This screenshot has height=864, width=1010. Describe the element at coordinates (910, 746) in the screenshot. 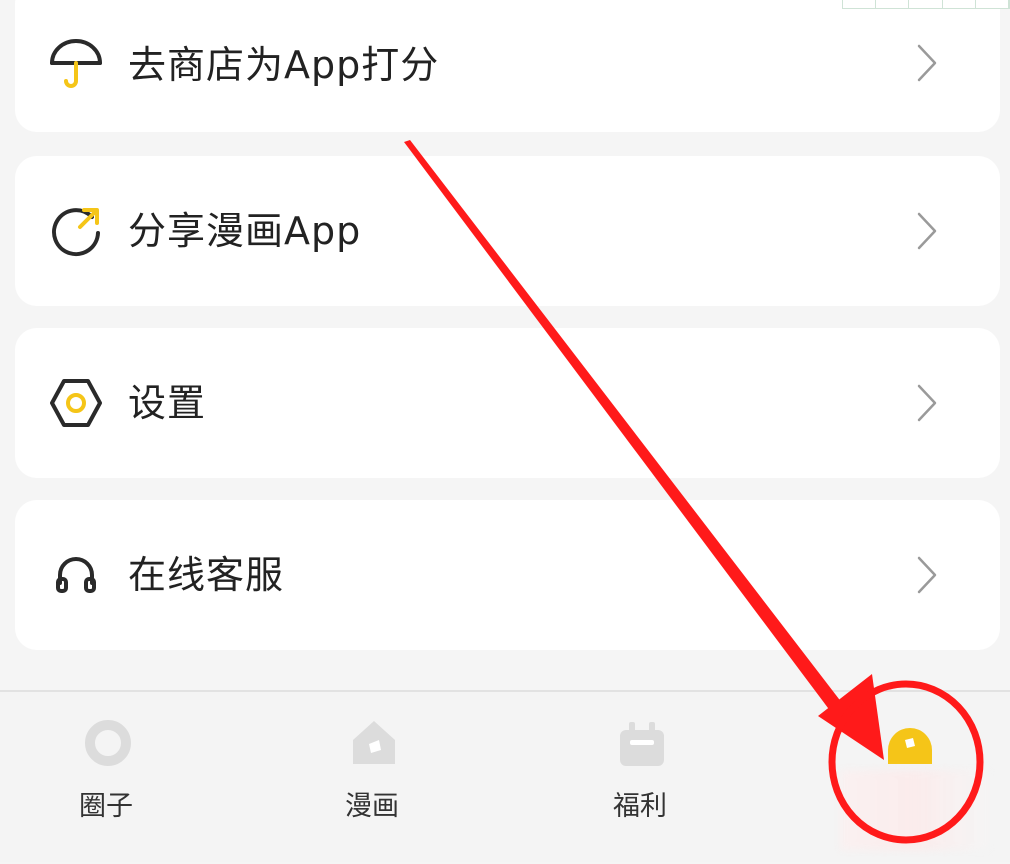

I see `profile-icon` at that location.